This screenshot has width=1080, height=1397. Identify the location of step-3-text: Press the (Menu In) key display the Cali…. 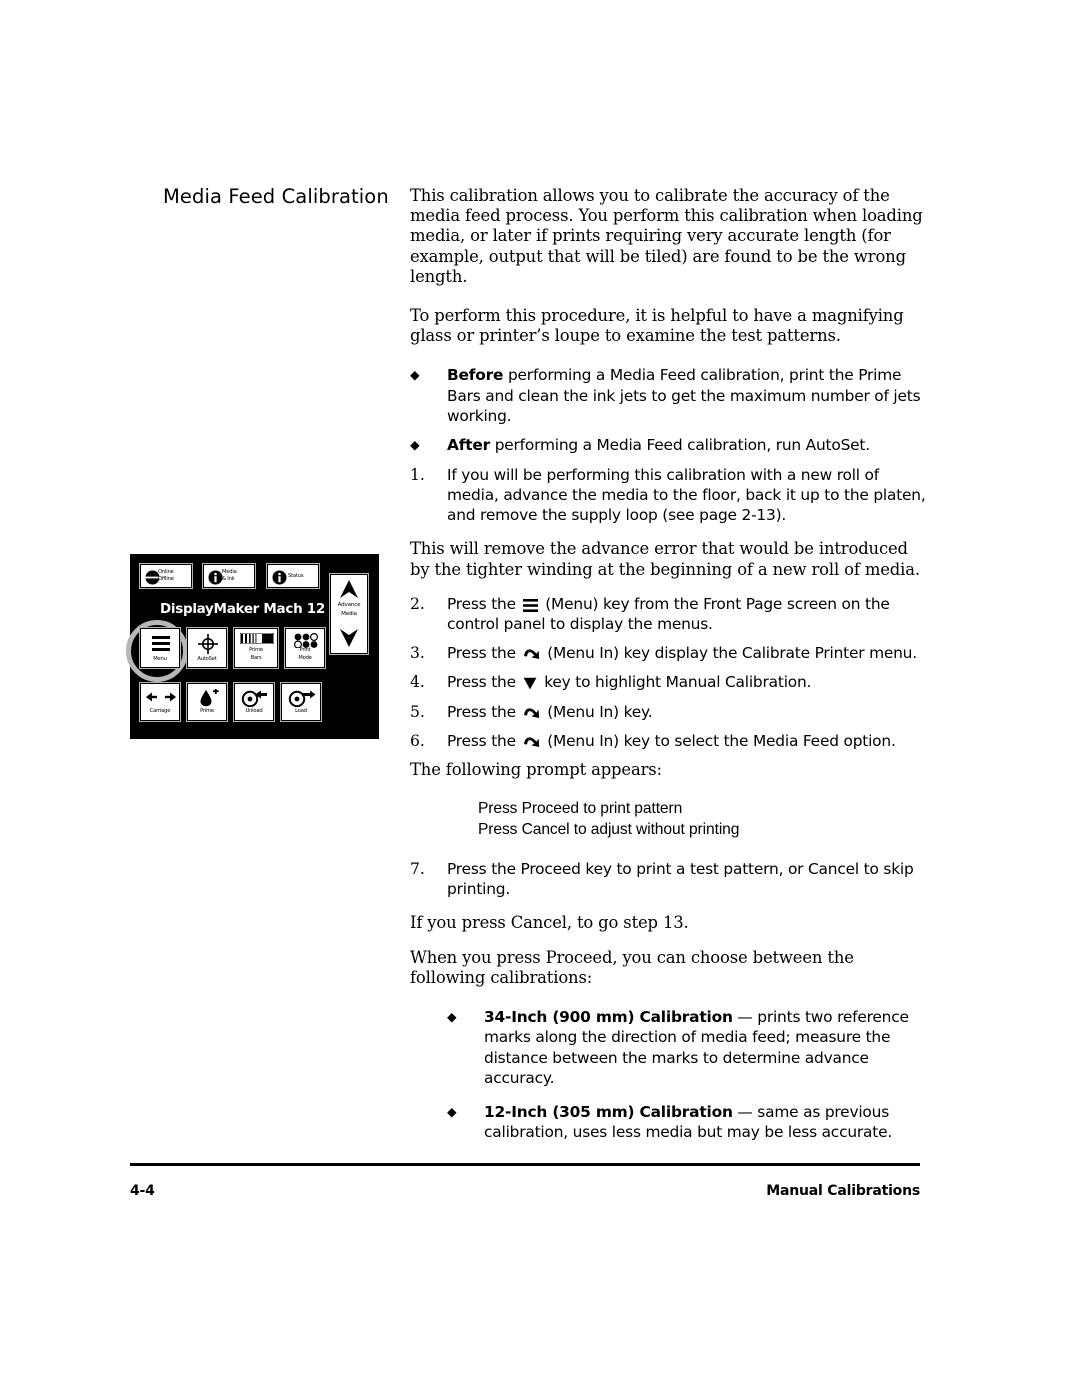
(689, 653).